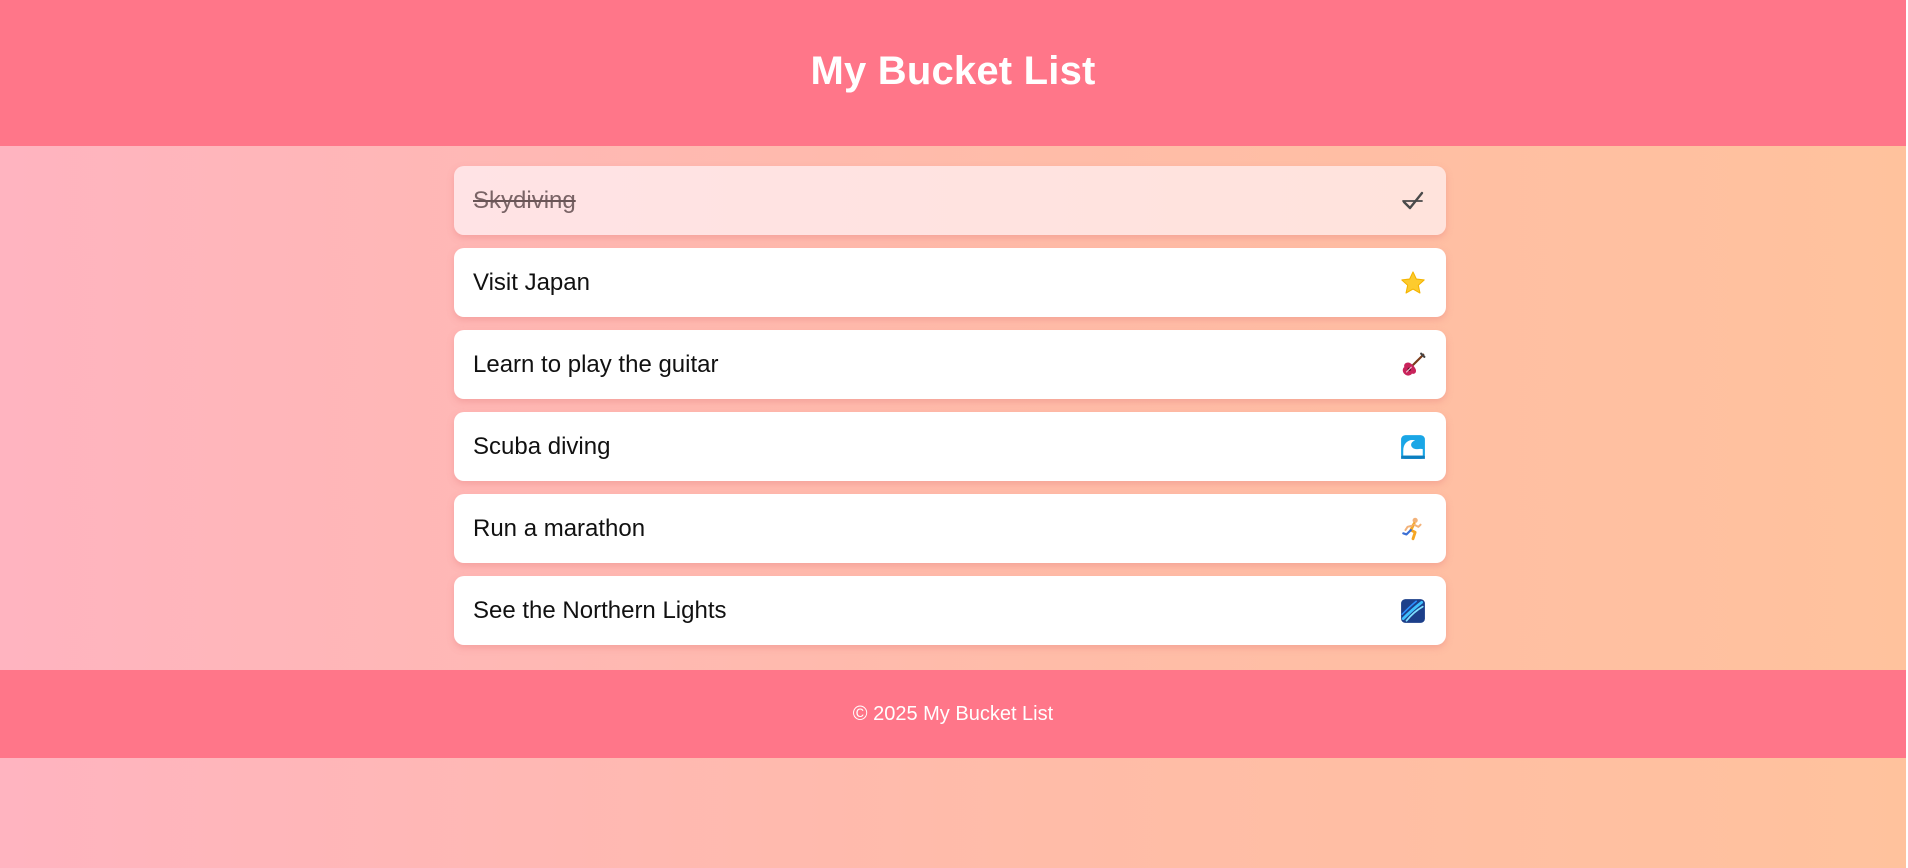 The height and width of the screenshot is (868, 1908). What do you see at coordinates (953, 70) in the screenshot?
I see `page-title: My Bucket List` at bounding box center [953, 70].